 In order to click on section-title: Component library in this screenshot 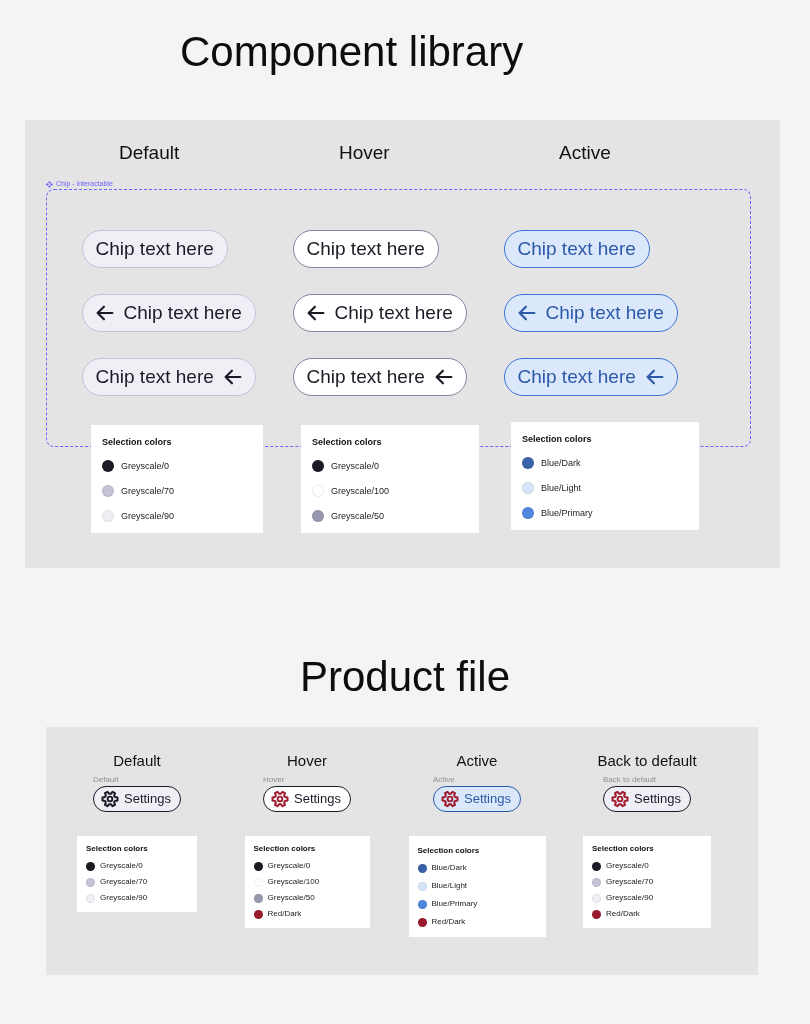, I will do `click(352, 52)`.